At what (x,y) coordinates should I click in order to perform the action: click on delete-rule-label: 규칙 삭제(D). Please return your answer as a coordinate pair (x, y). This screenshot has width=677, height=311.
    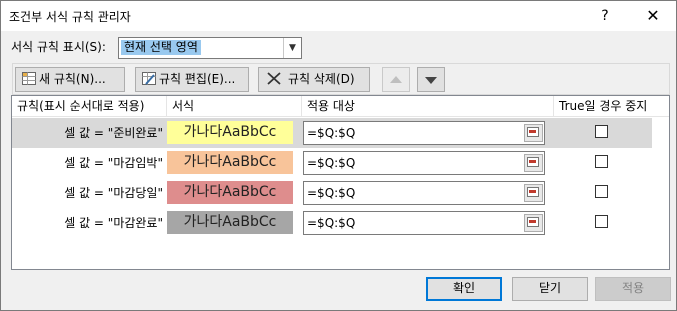
    Looking at the image, I should click on (321, 79).